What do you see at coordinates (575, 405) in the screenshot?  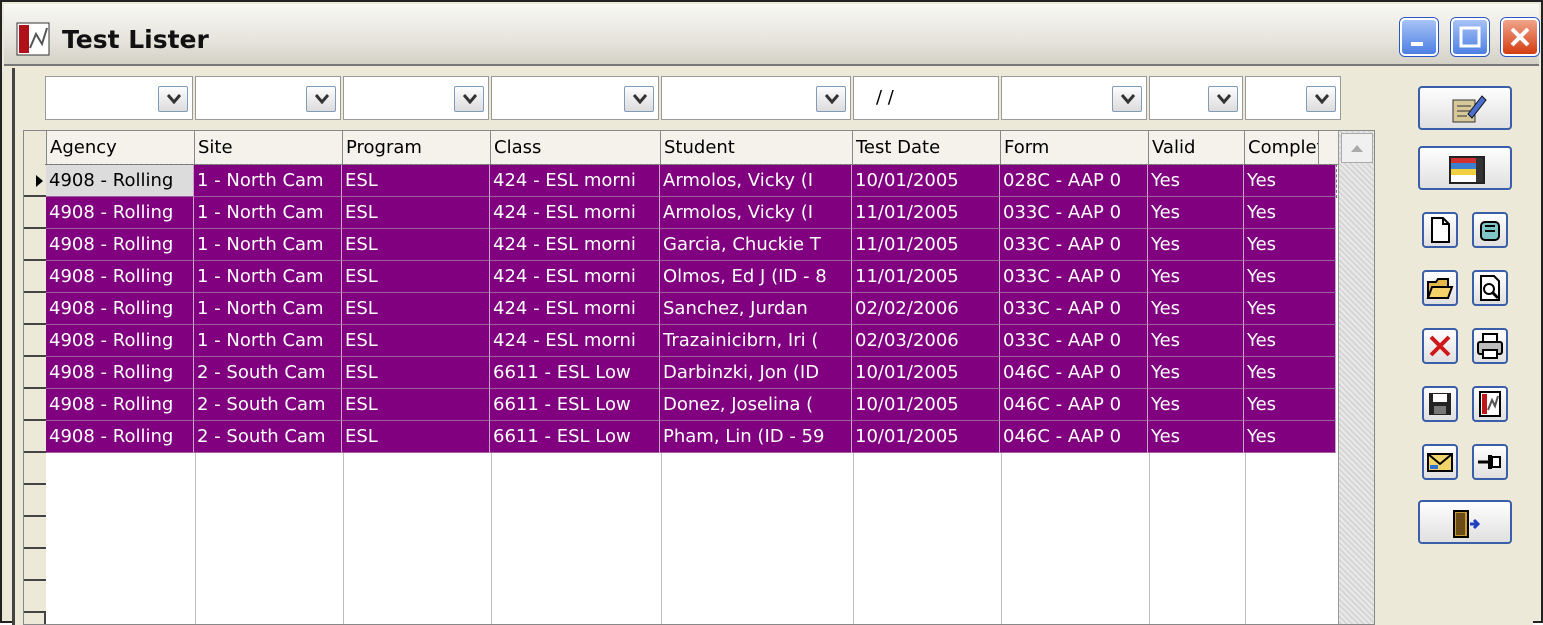 I see `cell-class: 6611 - ESL Low` at bounding box center [575, 405].